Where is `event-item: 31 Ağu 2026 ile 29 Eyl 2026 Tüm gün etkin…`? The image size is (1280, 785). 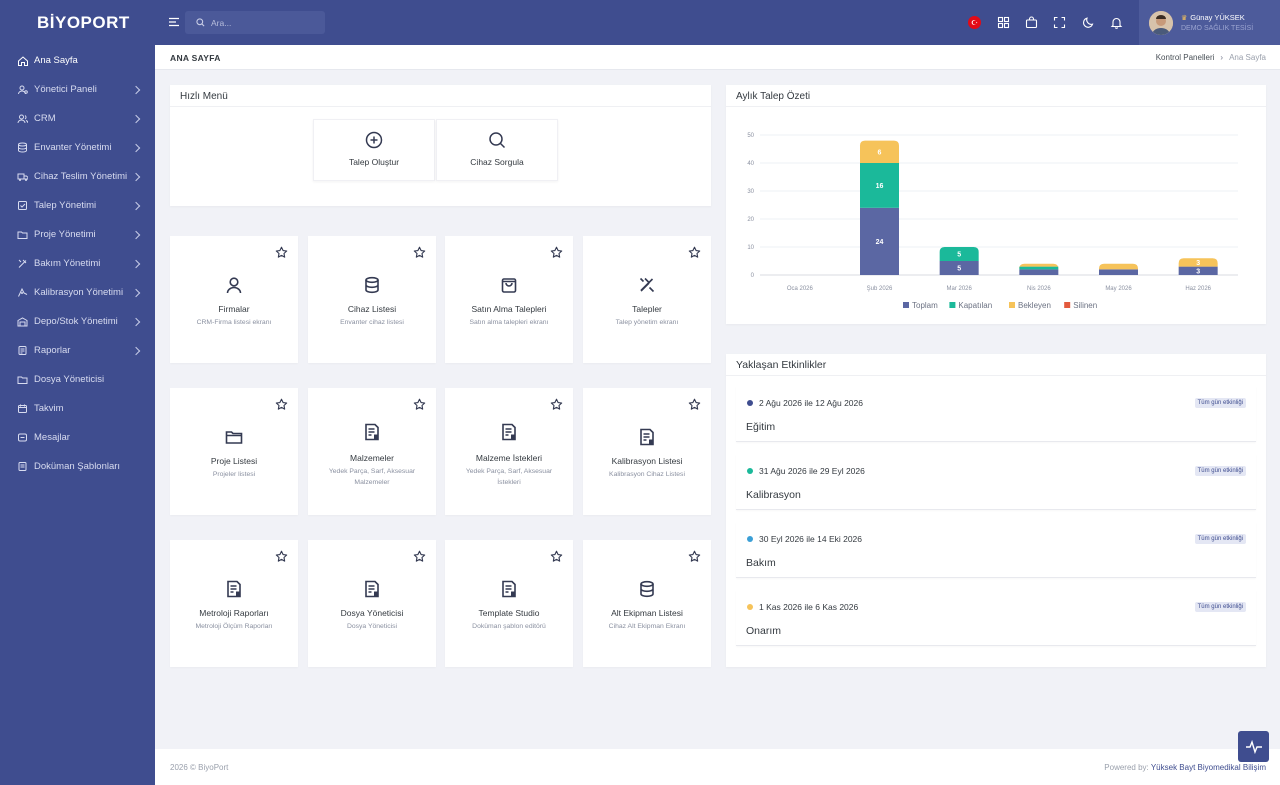
event-item: 31 Ağu 2026 ile 29 Eyl 2026 Tüm gün etkin… is located at coordinates (996, 482).